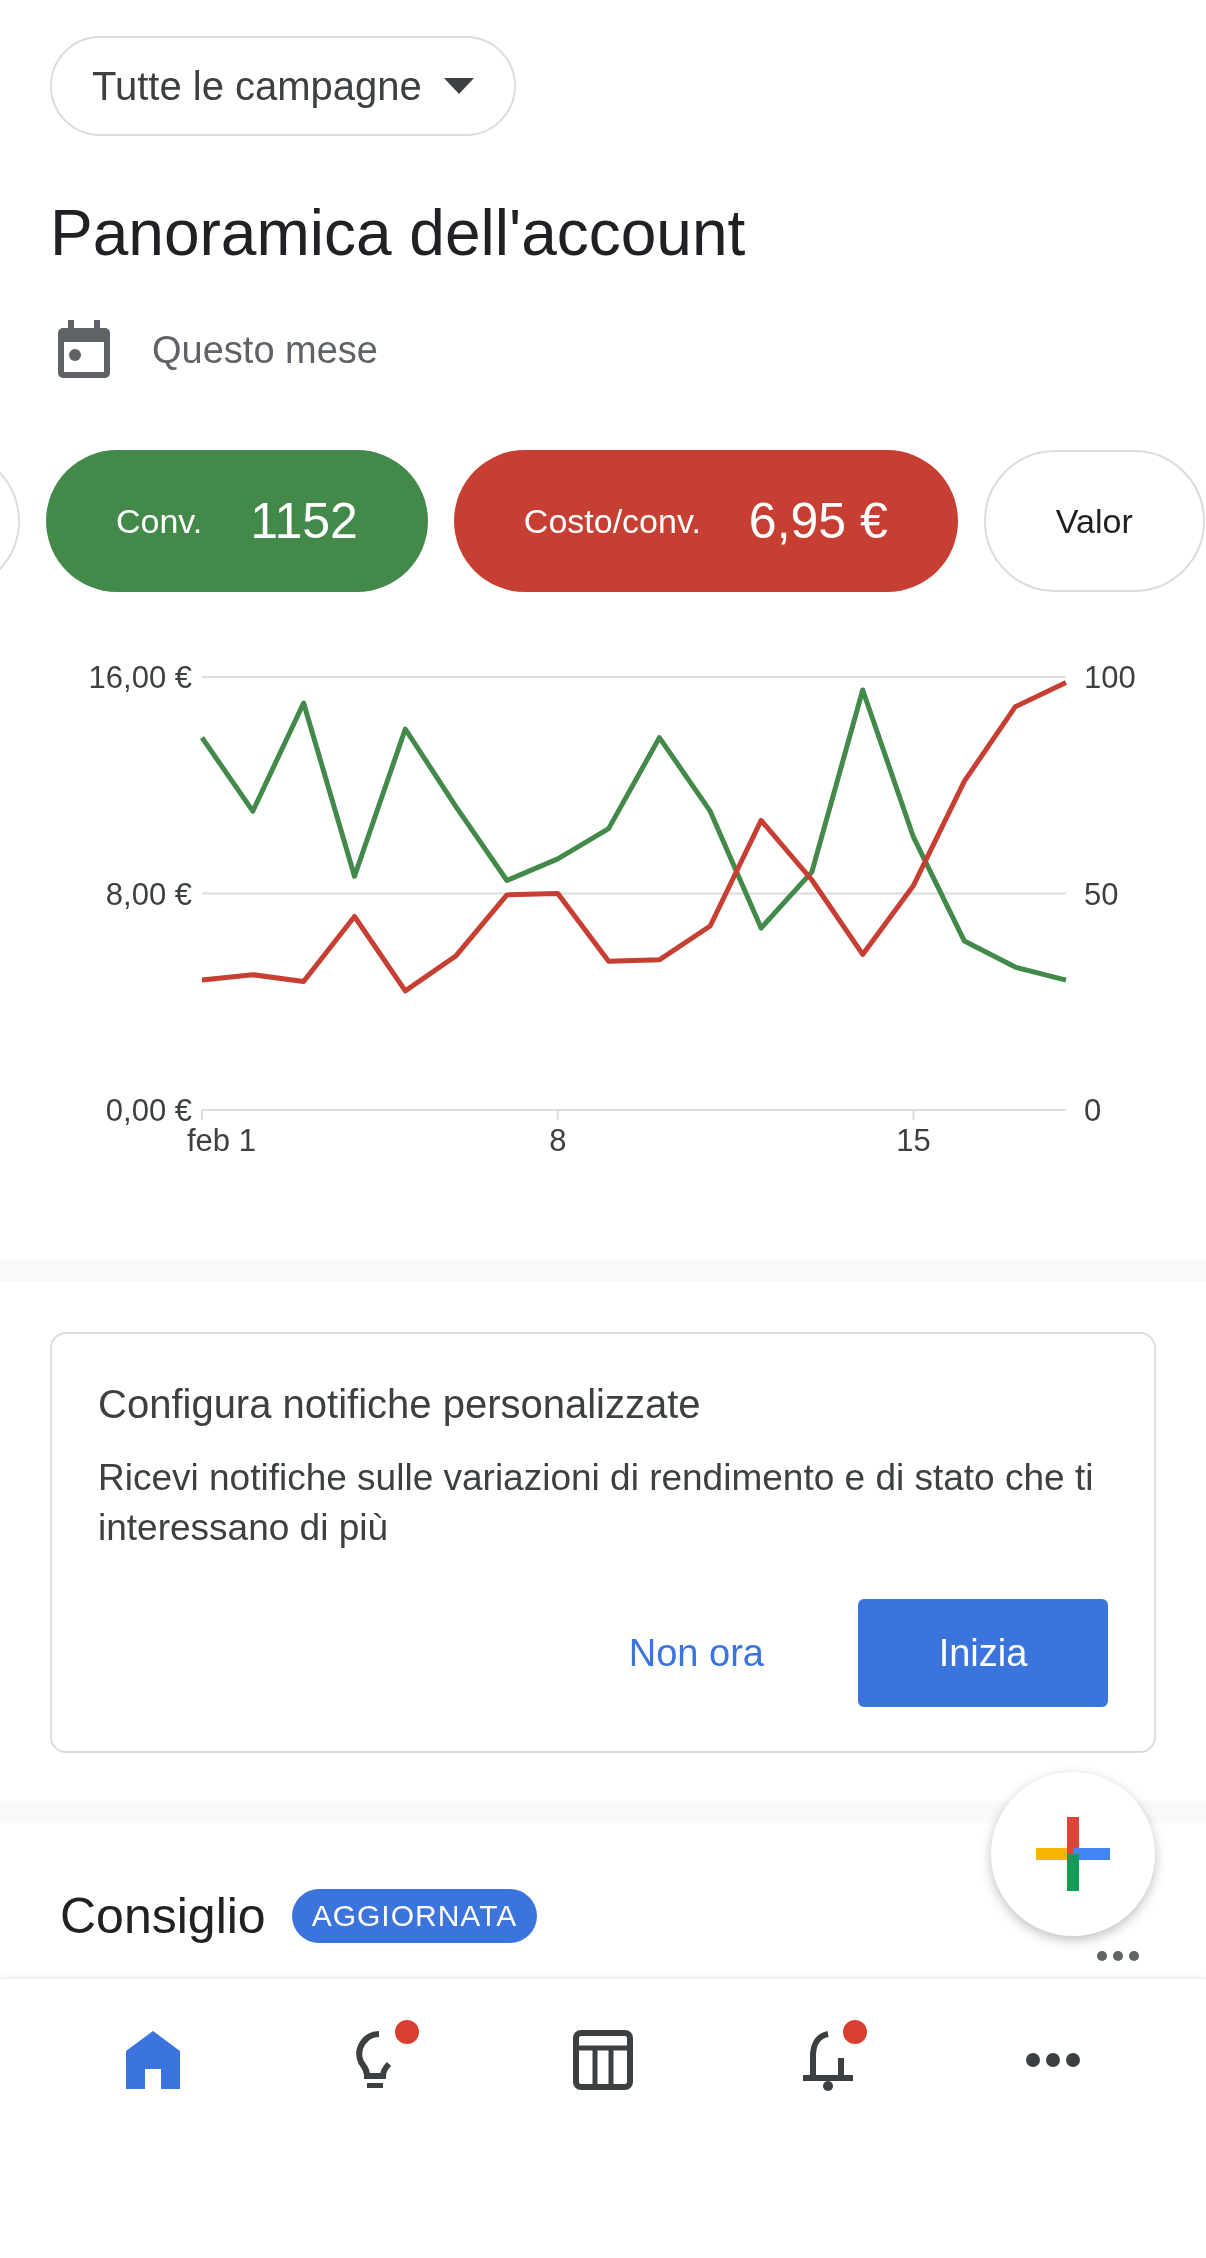  I want to click on metric-chip: Conv. 1152, so click(237, 521).